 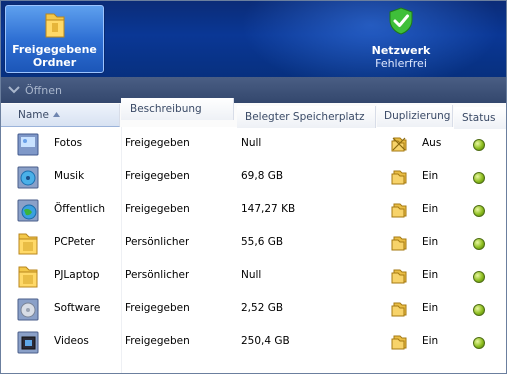 What do you see at coordinates (432, 143) in the screenshot?
I see `share-duplication: Aus` at bounding box center [432, 143].